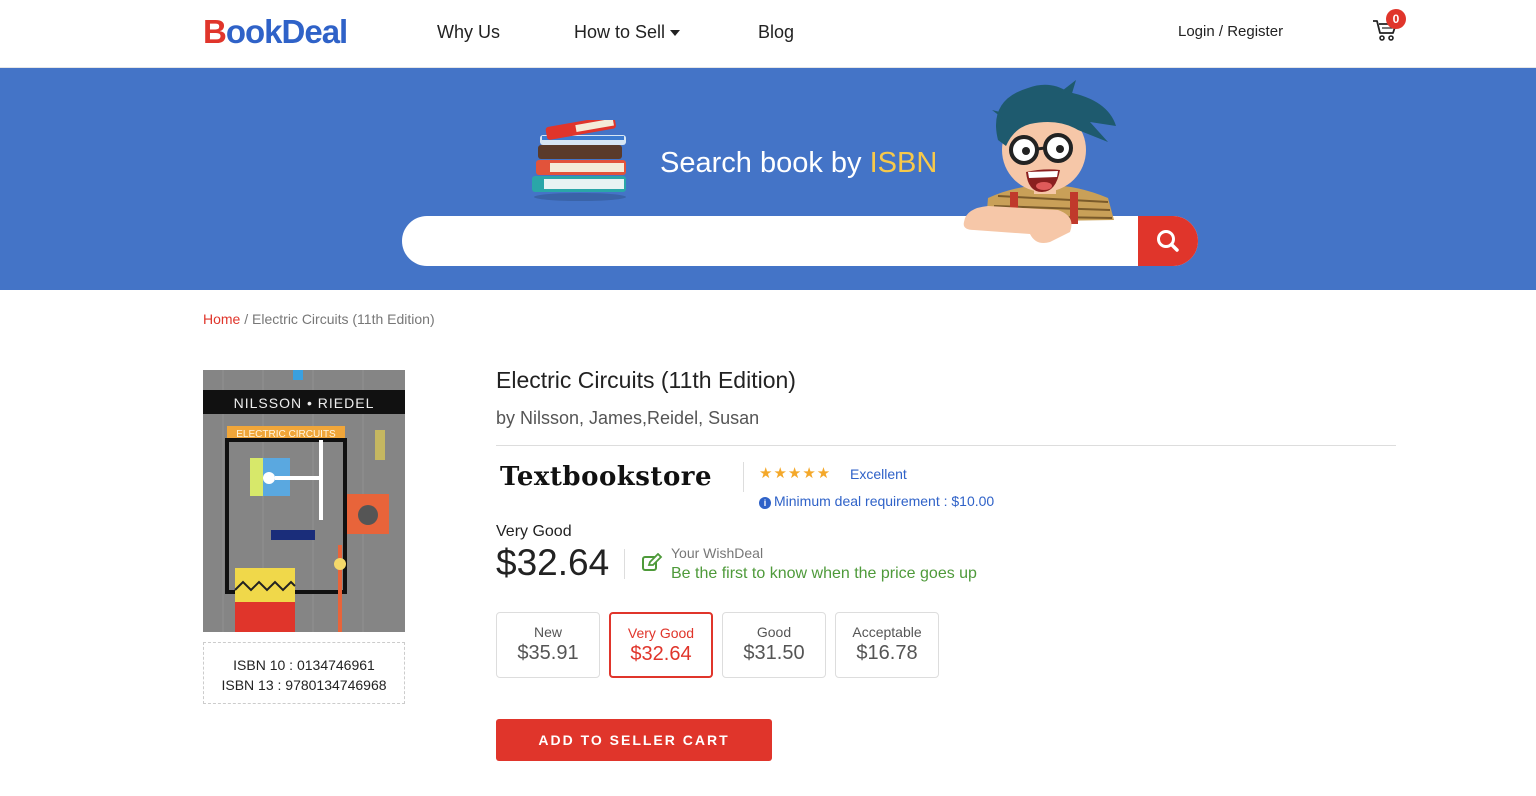 The height and width of the screenshot is (796, 1536). Describe the element at coordinates (221, 319) in the screenshot. I see `breadcrumb-home-link: Home` at that location.